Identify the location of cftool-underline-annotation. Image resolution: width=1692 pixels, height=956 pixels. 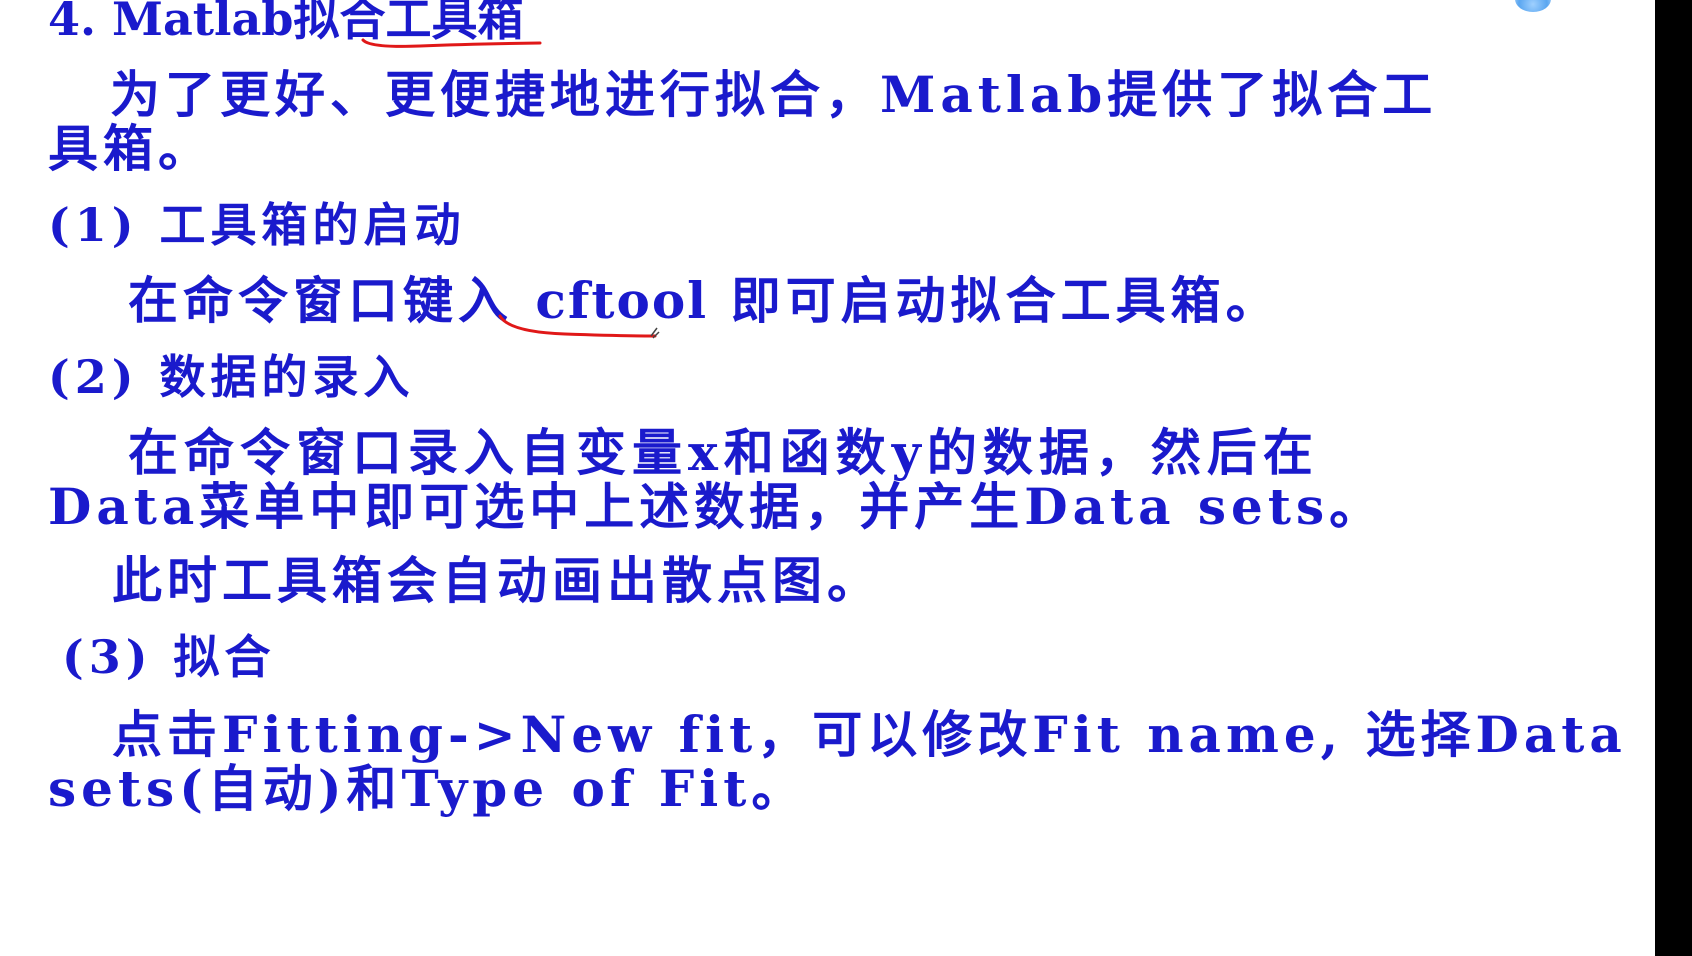
(579, 326).